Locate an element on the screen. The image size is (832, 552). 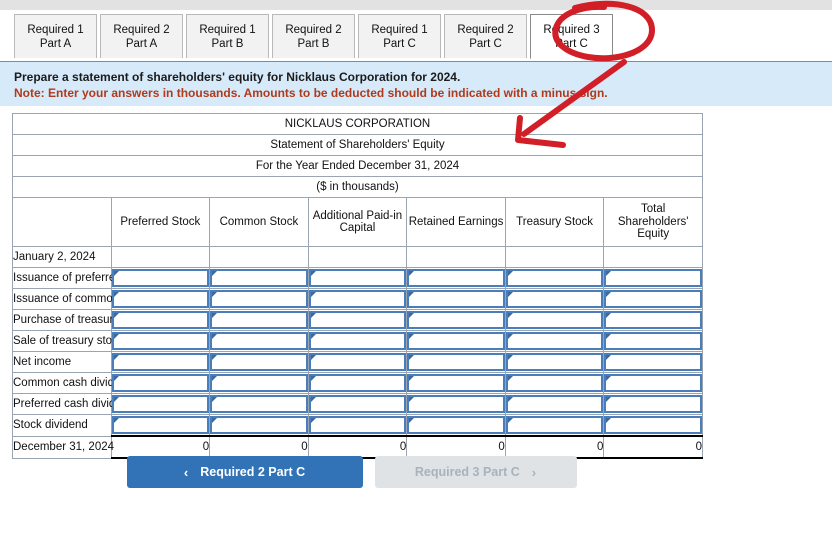
tab-6: Required 2 Part C is located at coordinates (485, 36).